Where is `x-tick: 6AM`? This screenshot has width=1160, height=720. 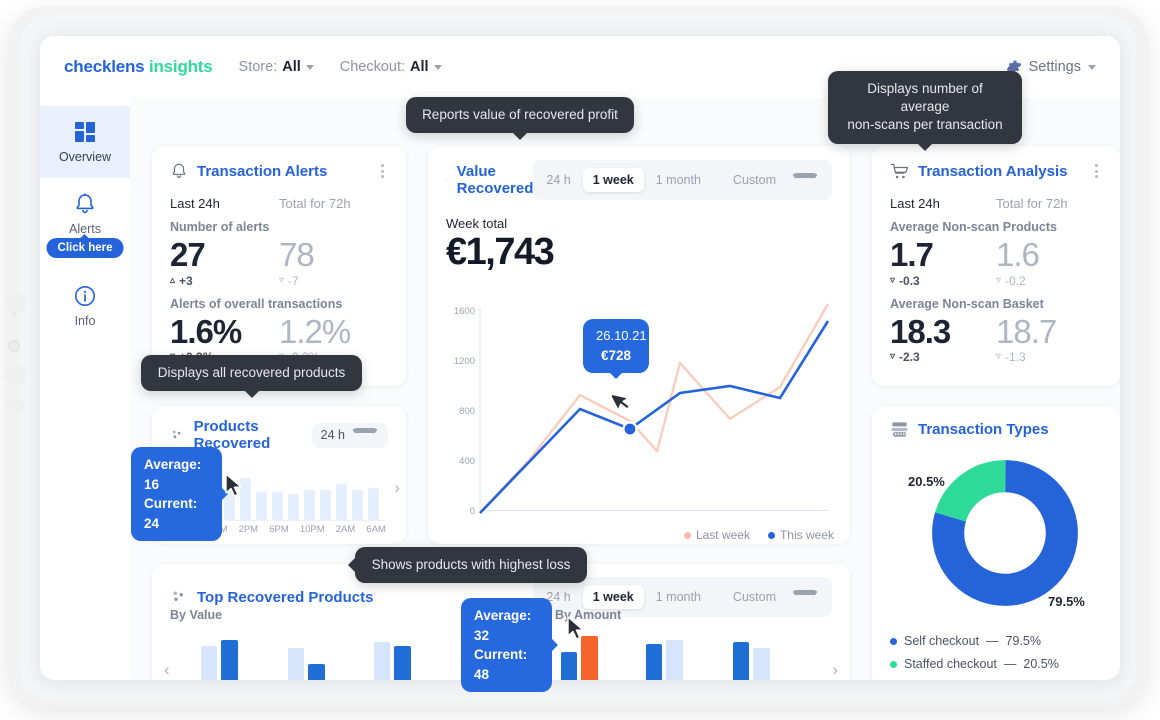 x-tick: 6AM is located at coordinates (376, 529).